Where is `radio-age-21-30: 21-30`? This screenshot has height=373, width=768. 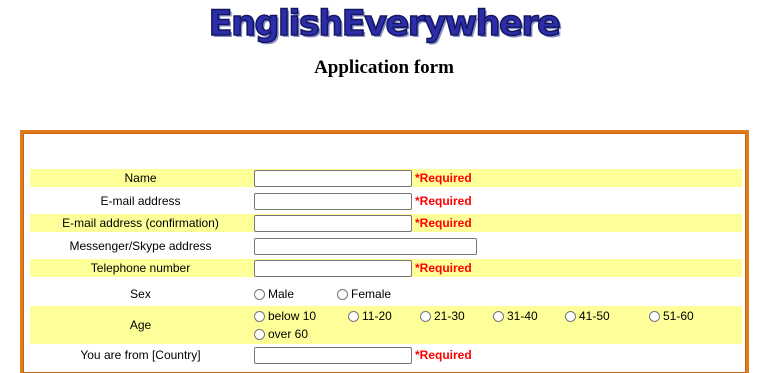
radio-age-21-30: 21-30 is located at coordinates (442, 316).